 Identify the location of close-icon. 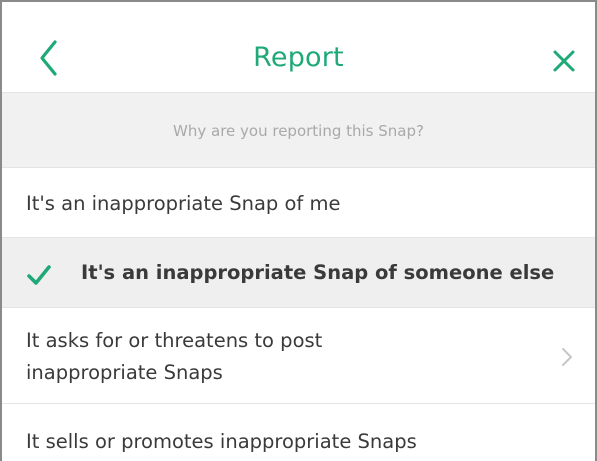
(564, 61).